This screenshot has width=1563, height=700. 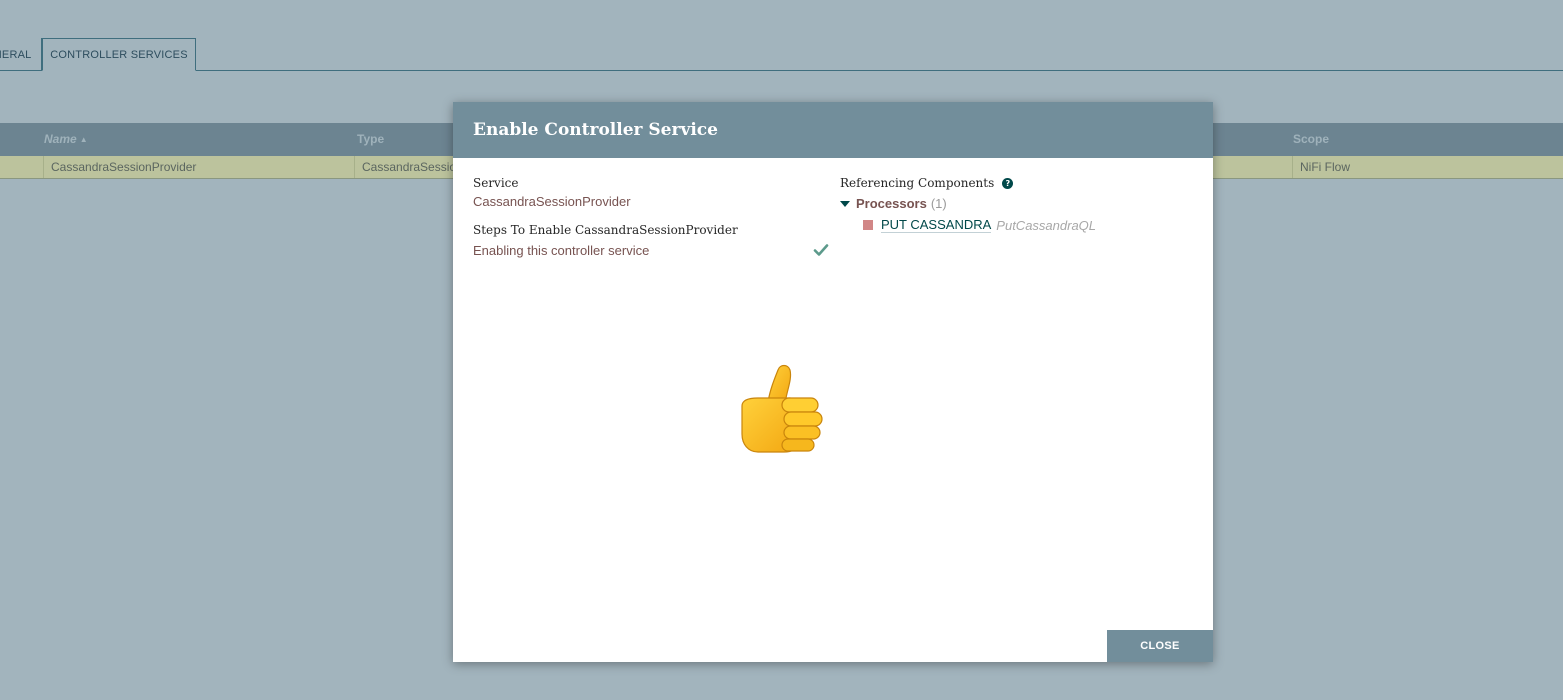 I want to click on sort-asc-icon: ▲, so click(x=83, y=140).